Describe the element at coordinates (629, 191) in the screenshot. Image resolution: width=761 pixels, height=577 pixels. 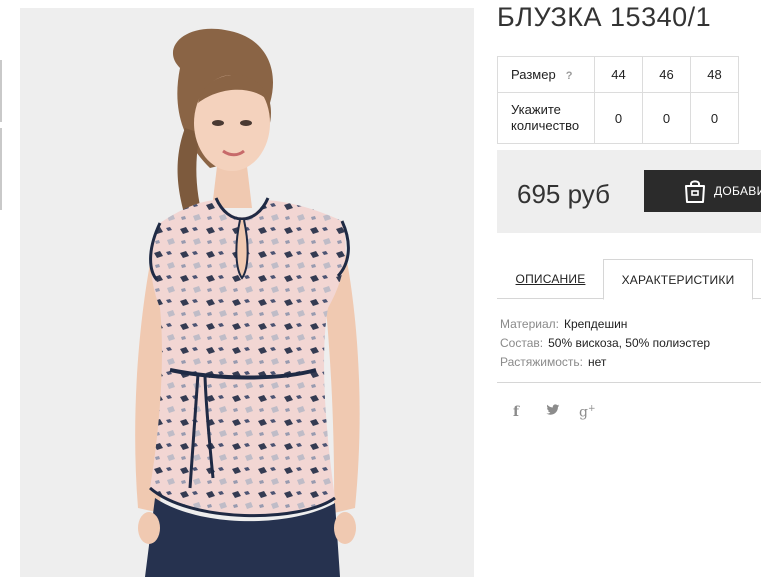
I see `price-box: 695 руб ДОБАВИ` at that location.